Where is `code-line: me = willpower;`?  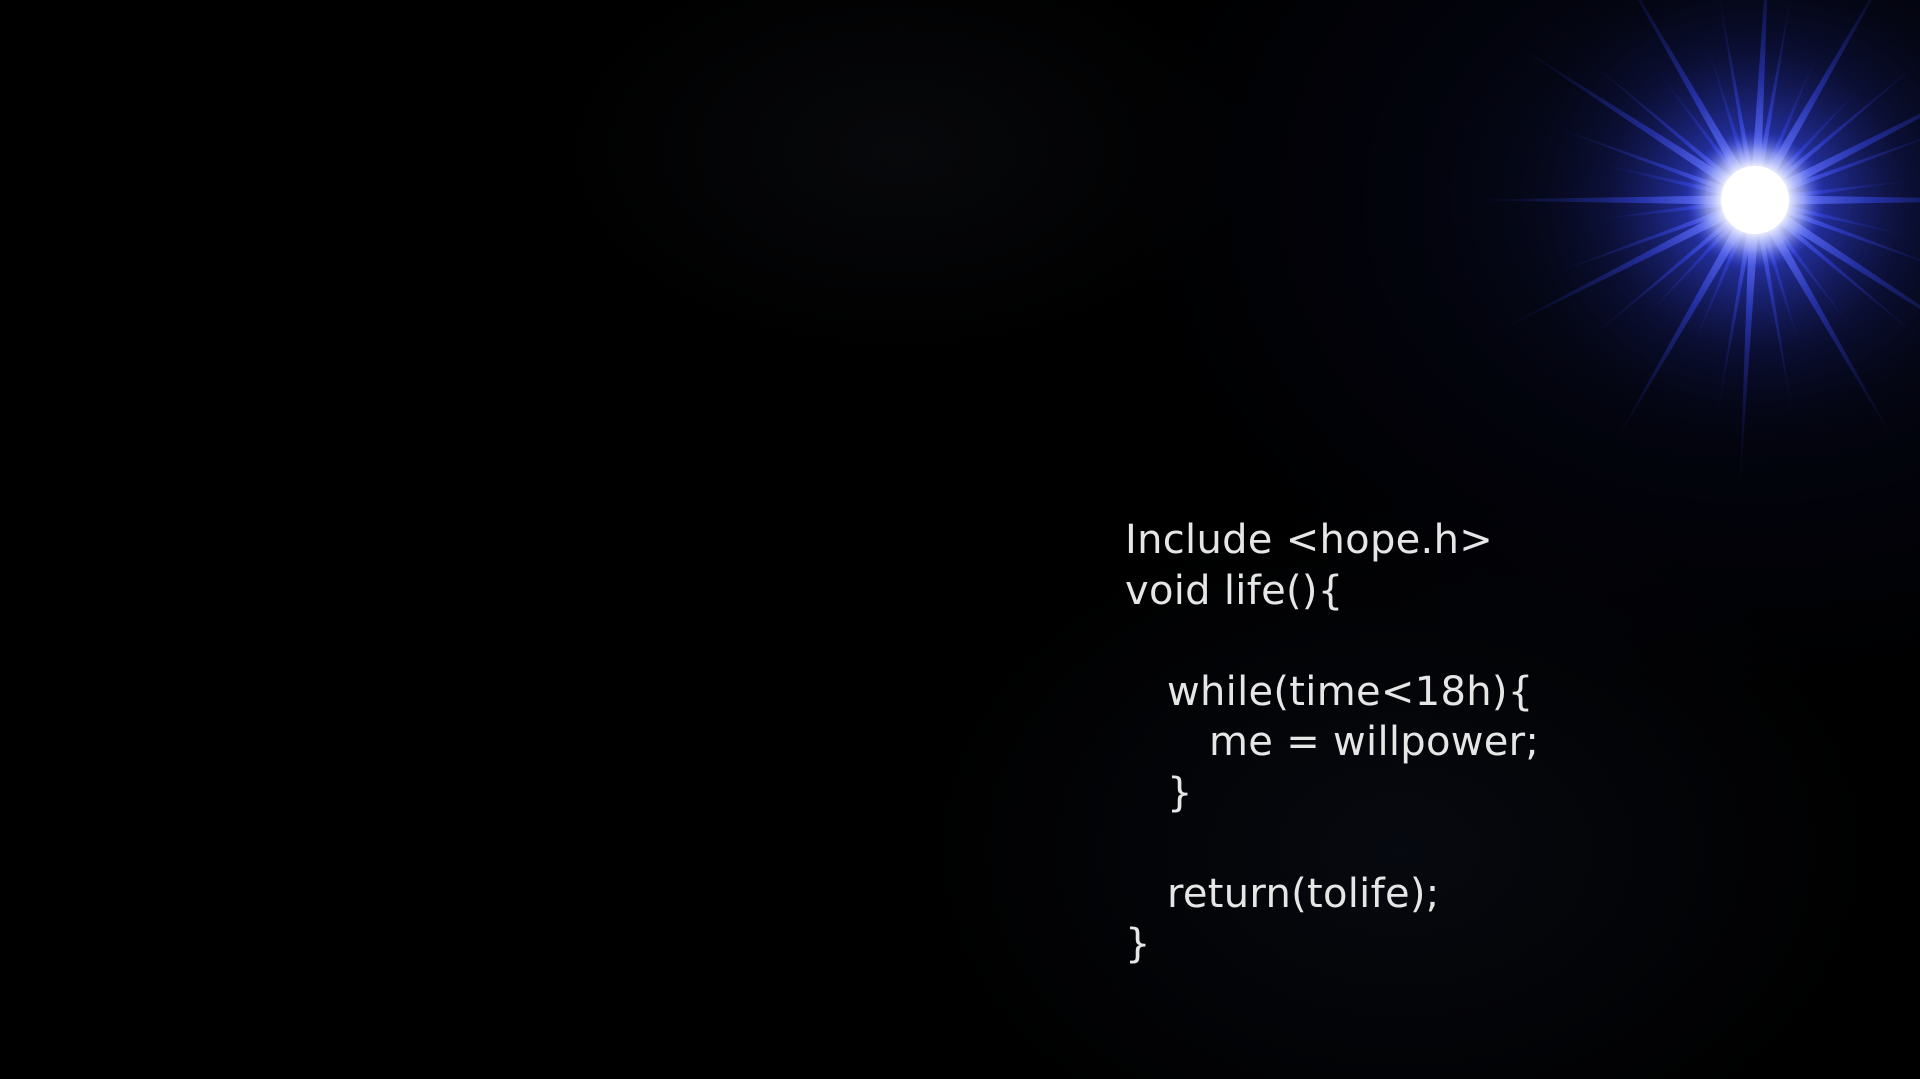
code-line: me = willpower; is located at coordinates (1374, 742).